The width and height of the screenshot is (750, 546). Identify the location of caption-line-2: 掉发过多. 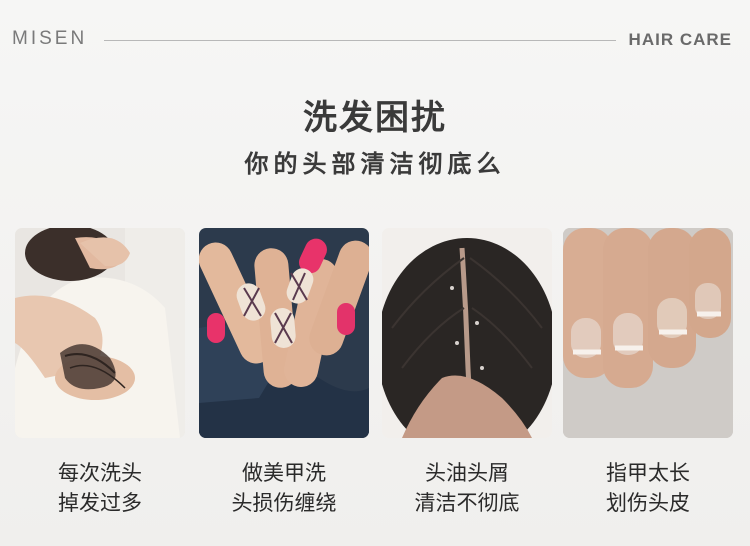
(100, 503).